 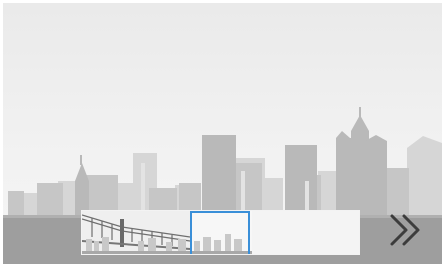 I want to click on current-view-selection, so click(x=220, y=232).